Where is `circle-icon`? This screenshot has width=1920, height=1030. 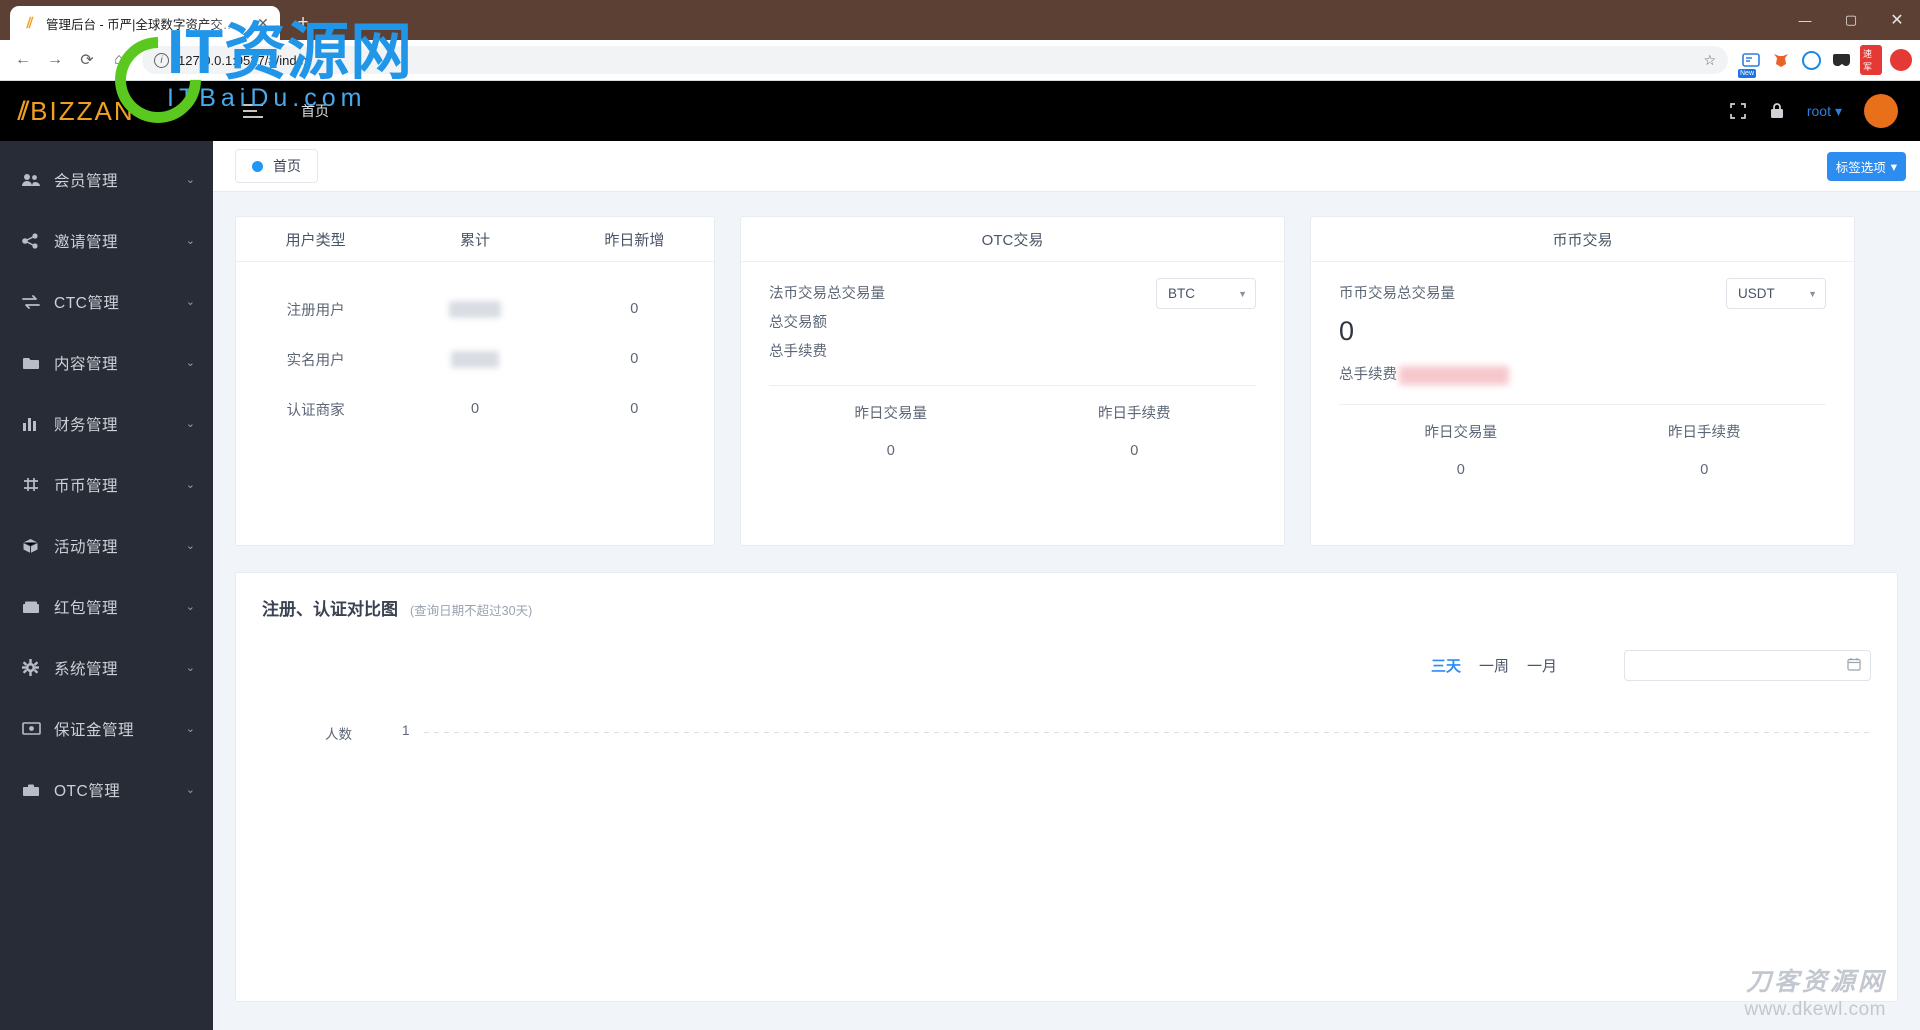 circle-icon is located at coordinates (1811, 60).